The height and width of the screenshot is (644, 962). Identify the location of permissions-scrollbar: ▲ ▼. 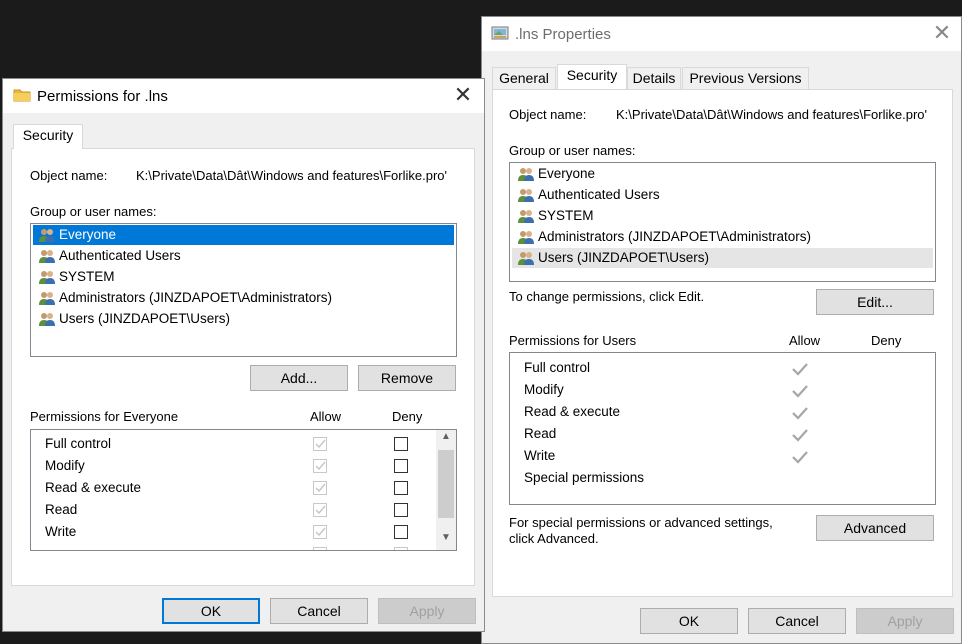
(446, 490).